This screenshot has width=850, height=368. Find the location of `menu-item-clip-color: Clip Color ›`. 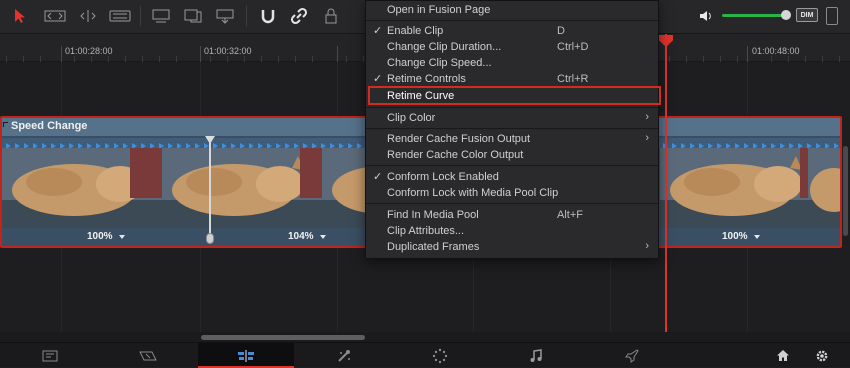

menu-item-clip-color: Clip Color › is located at coordinates (512, 118).